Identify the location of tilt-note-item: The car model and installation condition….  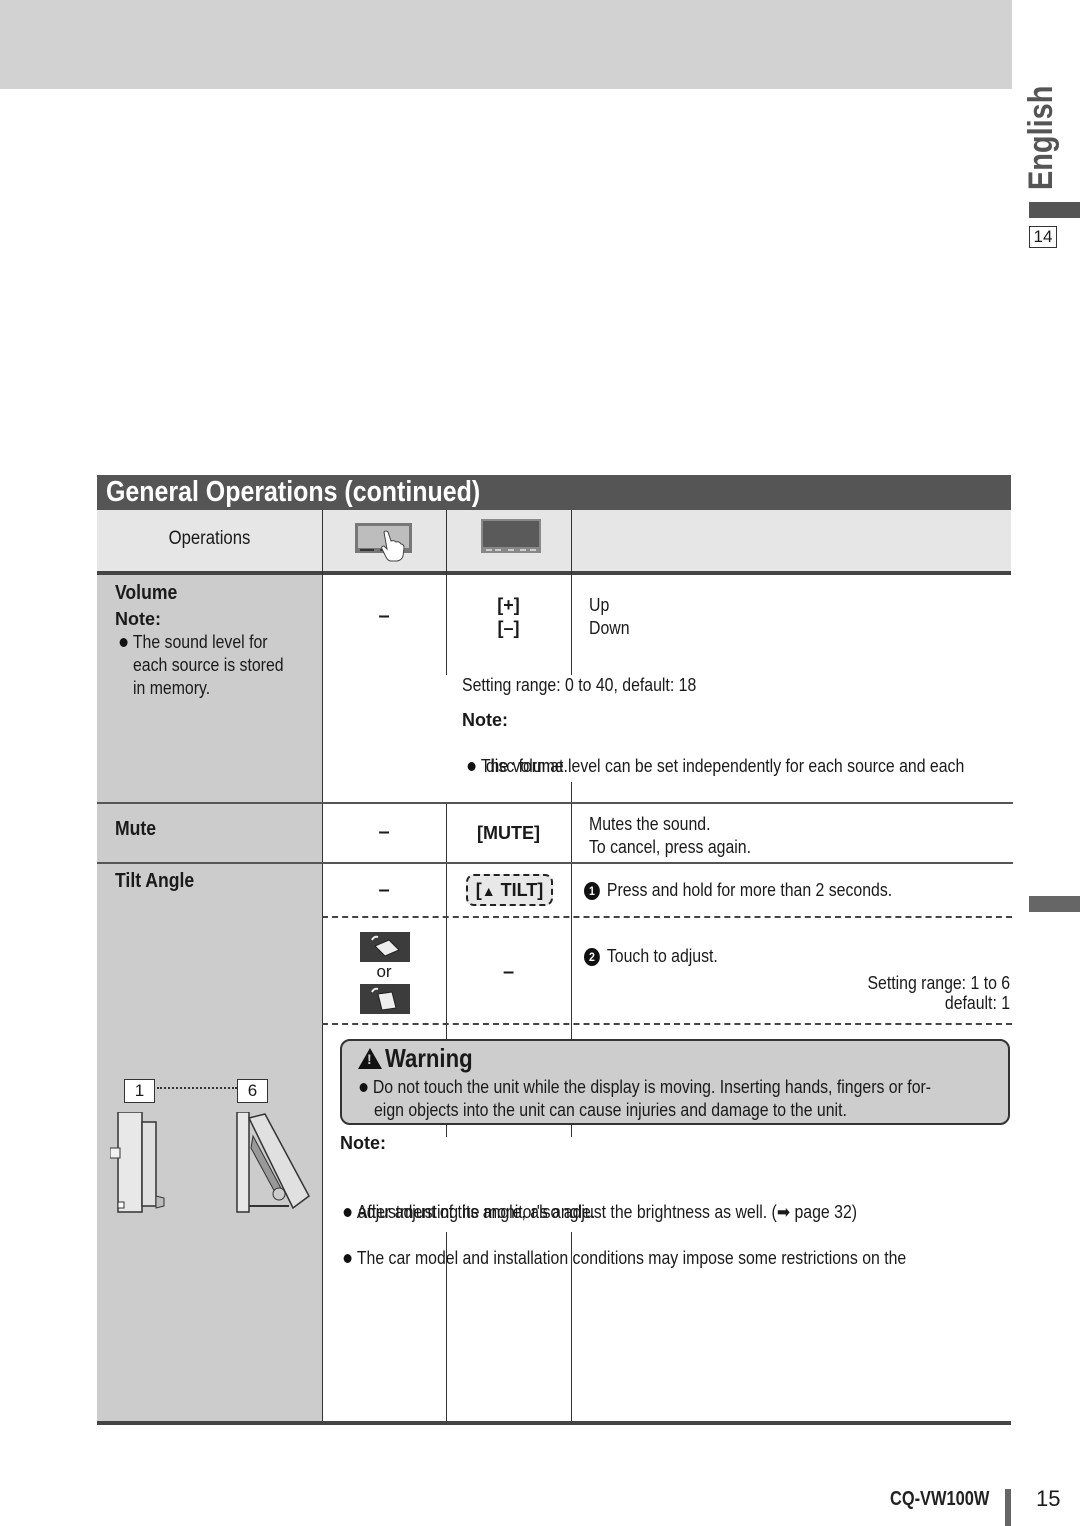
(710, 1258).